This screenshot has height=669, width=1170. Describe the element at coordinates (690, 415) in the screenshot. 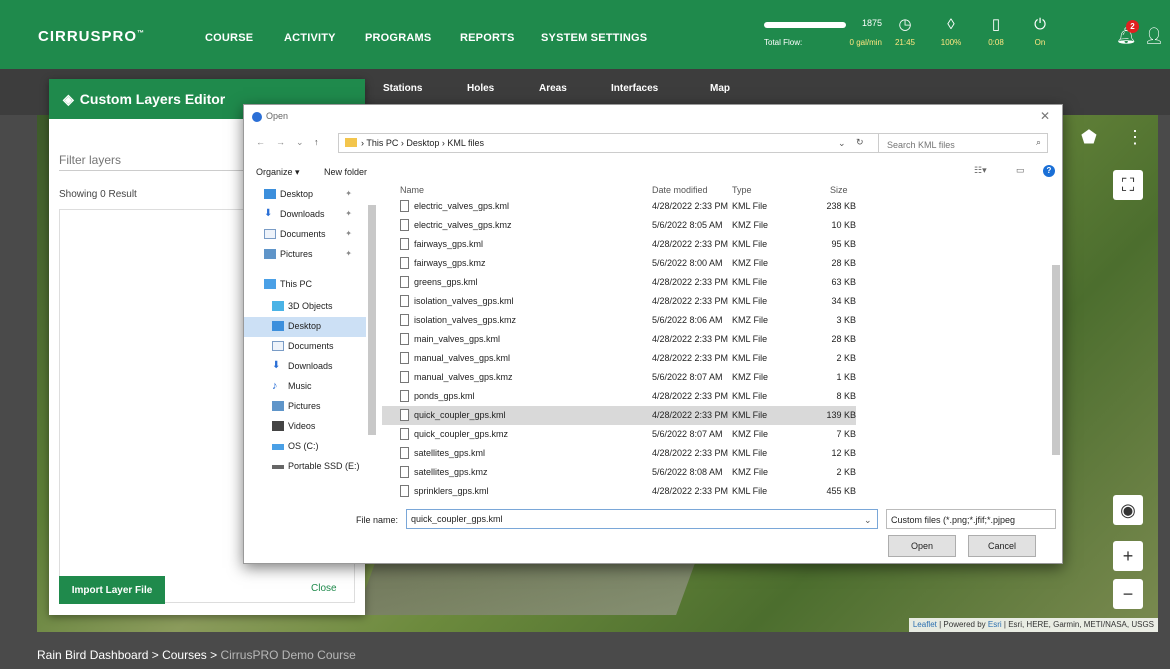

I see `file-date: 4/28/2022 2:33 PM` at that location.